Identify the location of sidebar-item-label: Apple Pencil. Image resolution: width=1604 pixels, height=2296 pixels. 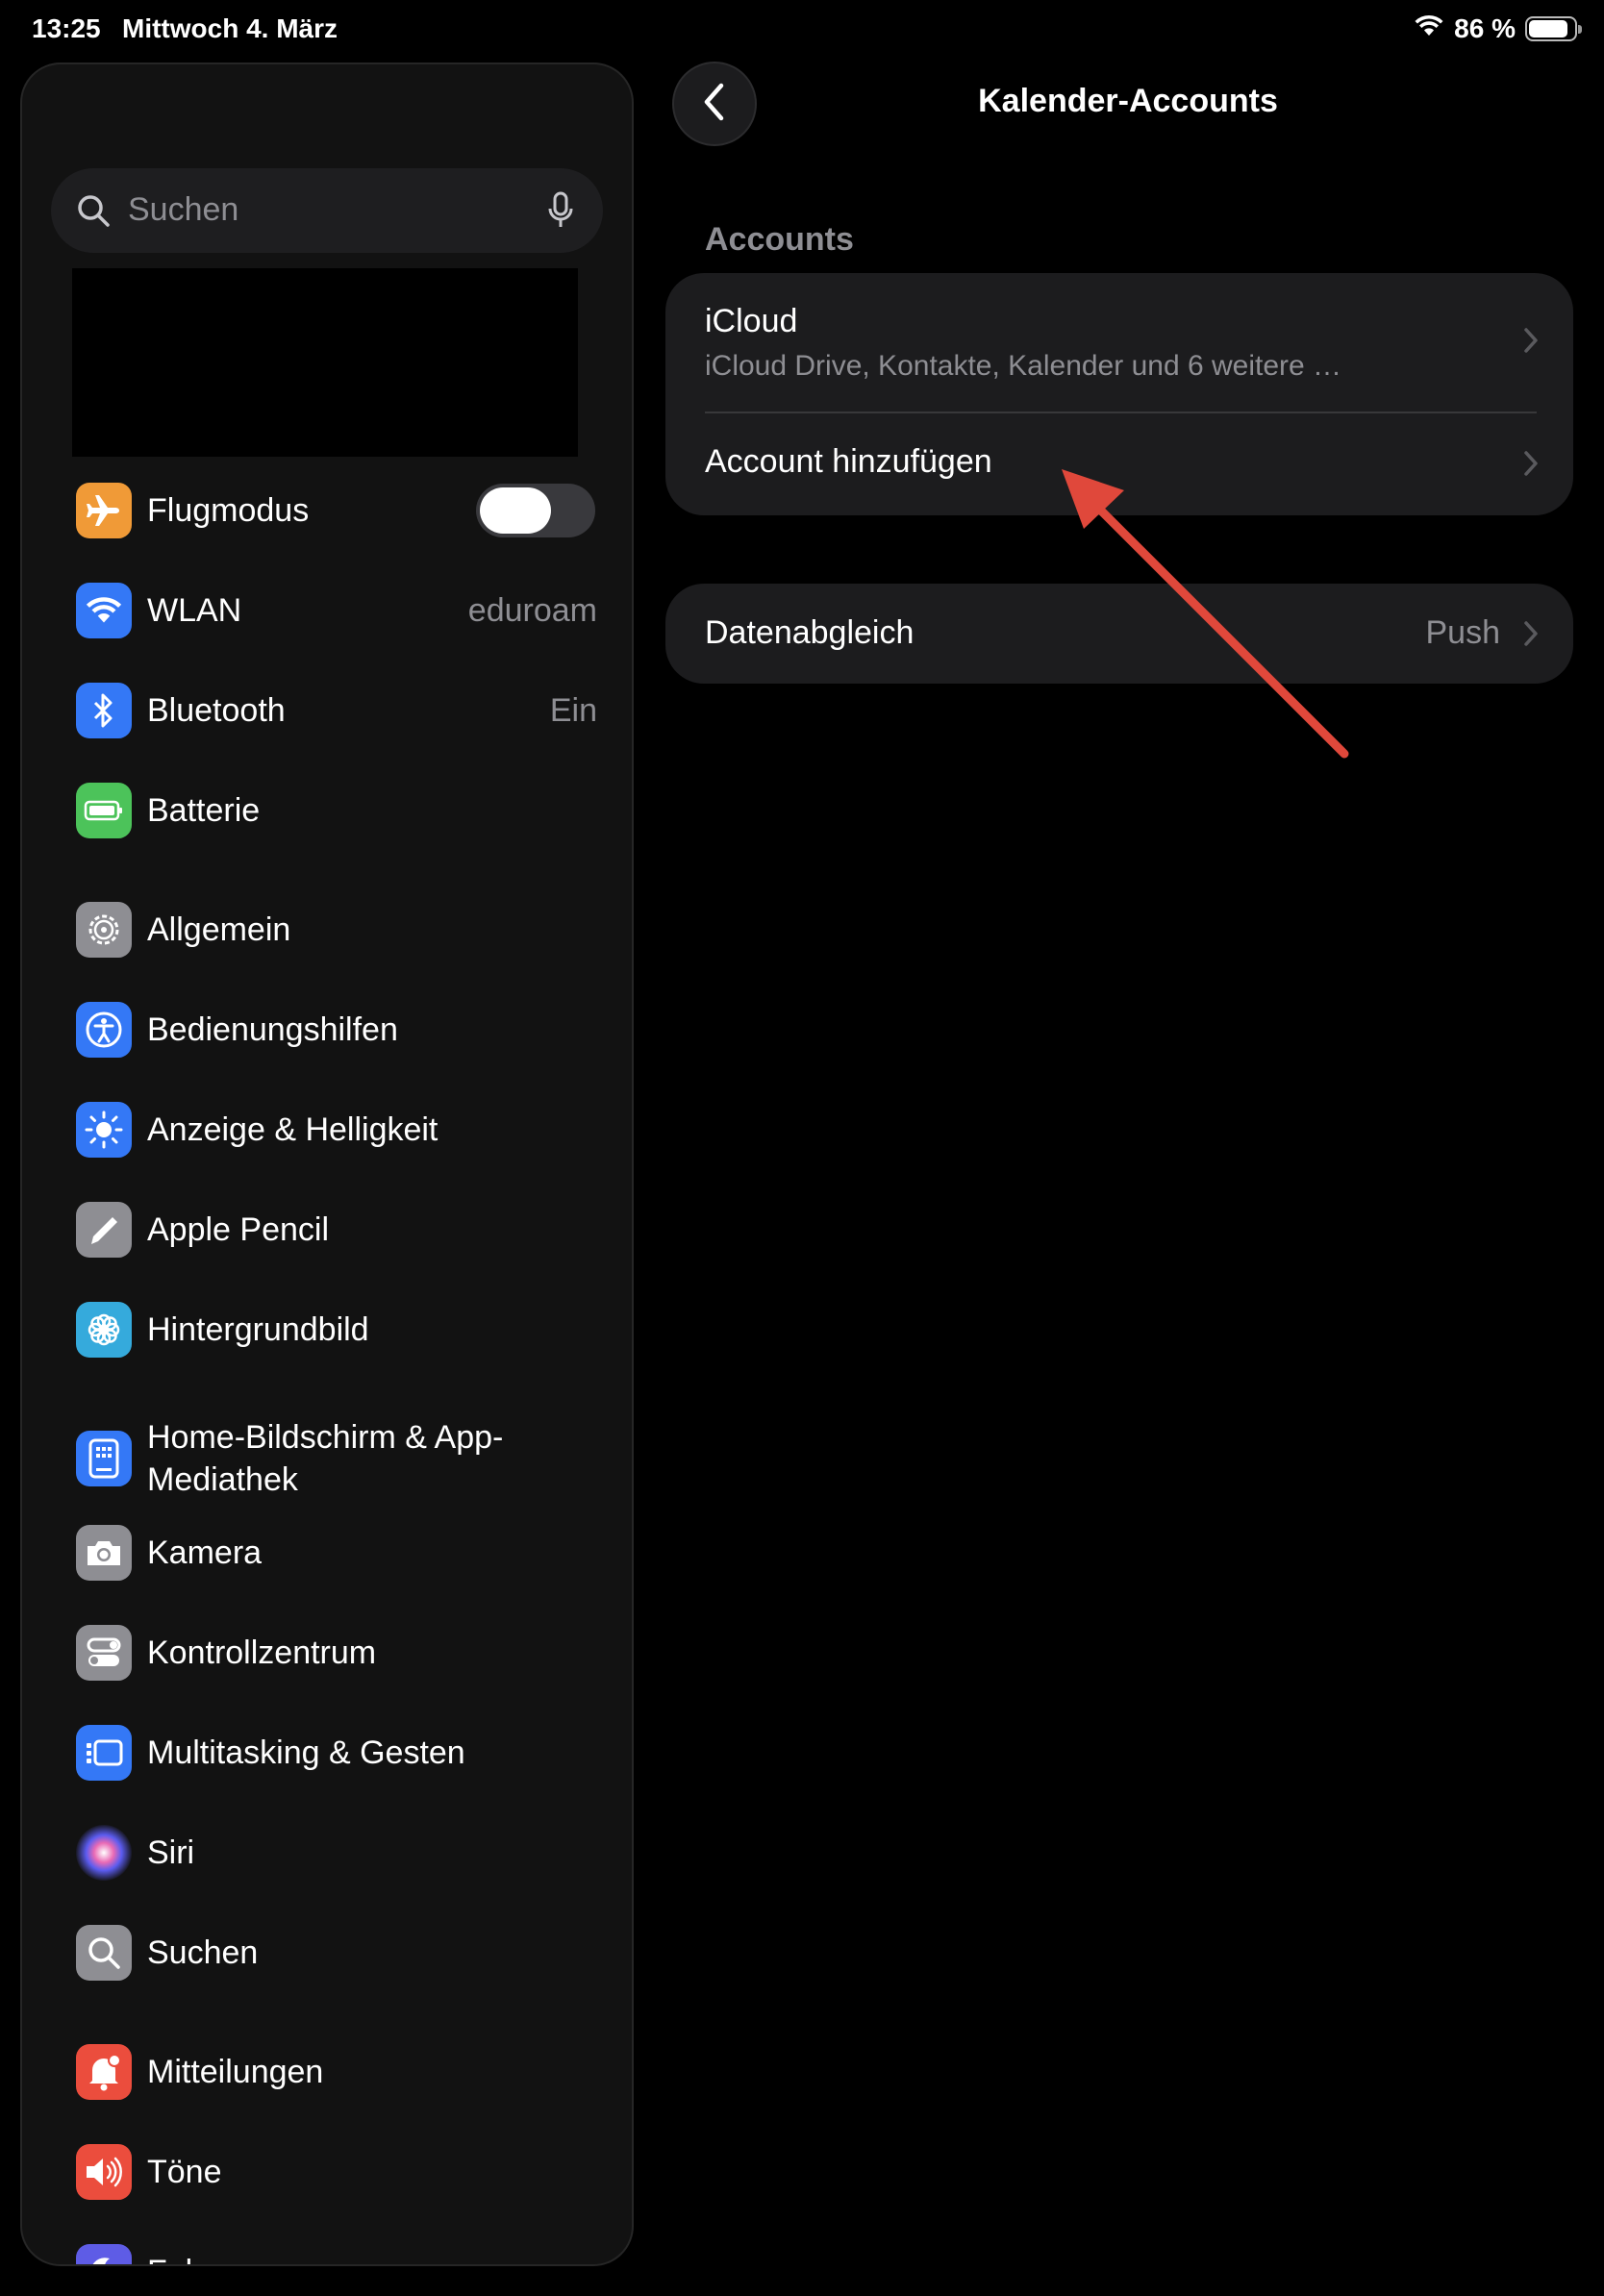
(238, 1229).